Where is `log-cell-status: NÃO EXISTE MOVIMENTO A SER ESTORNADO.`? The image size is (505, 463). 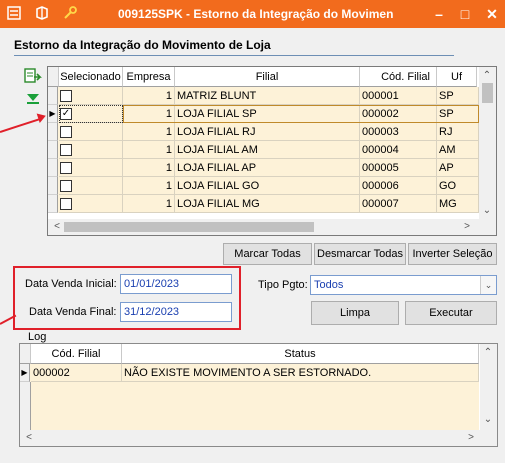 log-cell-status: NÃO EXISTE MOVIMENTO A SER ESTORNADO. is located at coordinates (300, 373).